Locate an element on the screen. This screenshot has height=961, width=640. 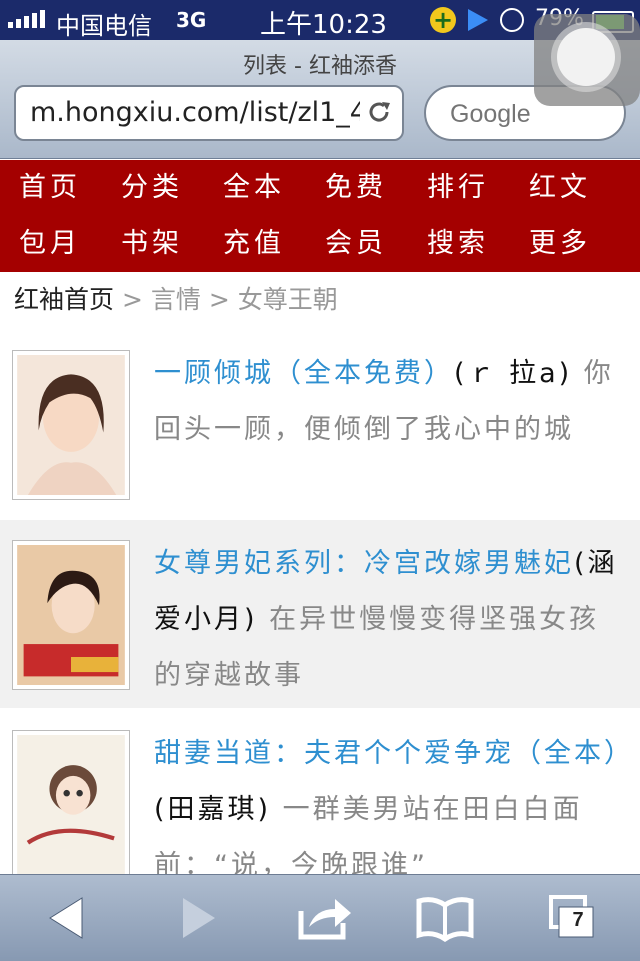
nav-item-ranking: 排行 is located at coordinates (458, 188).